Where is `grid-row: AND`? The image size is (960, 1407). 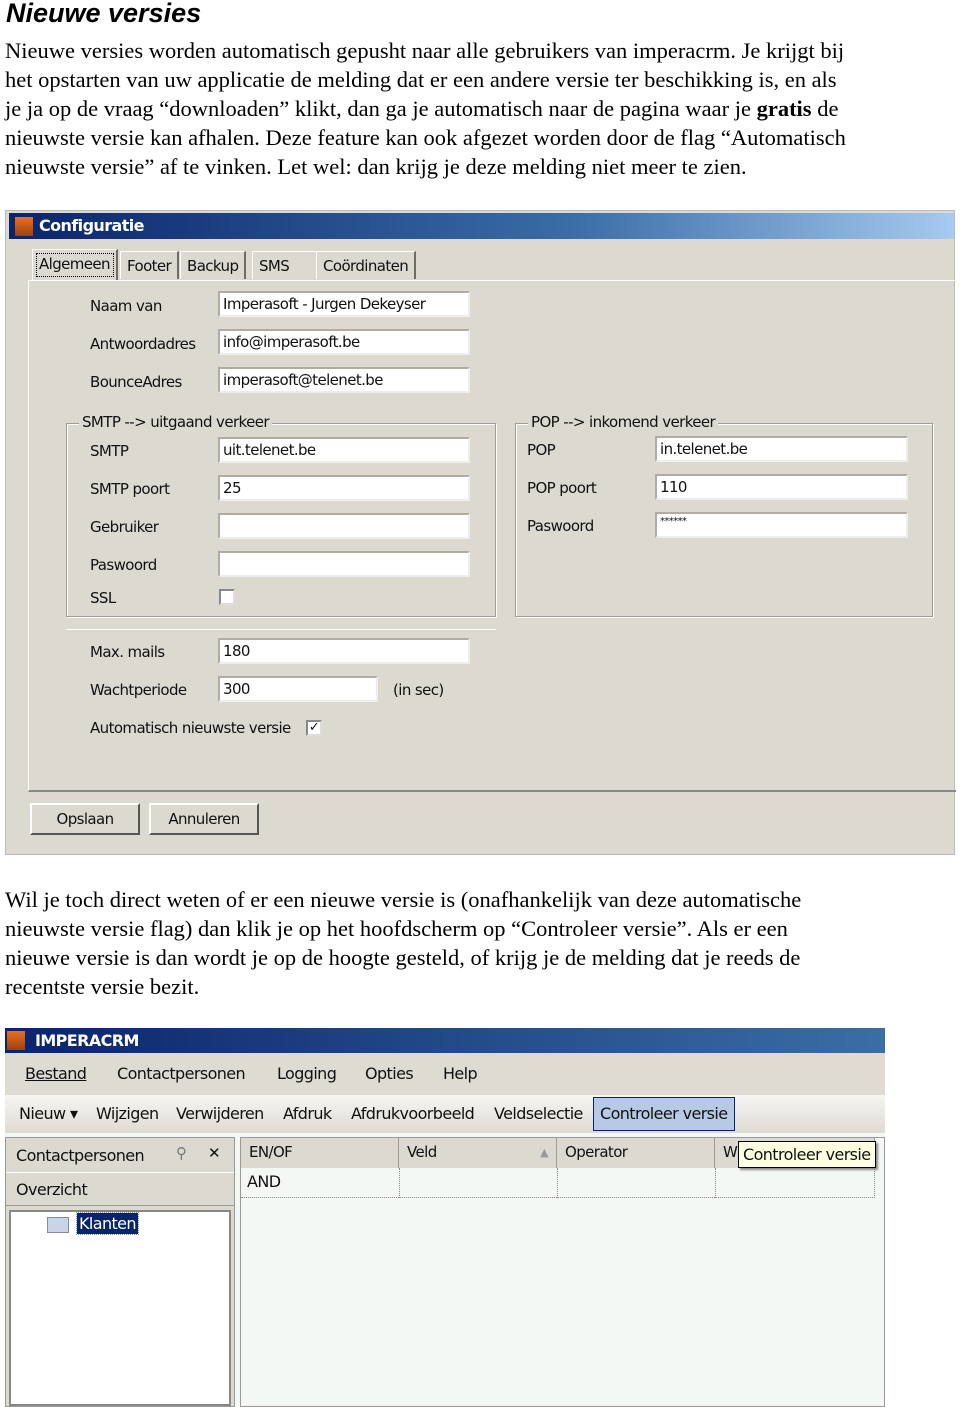 grid-row: AND is located at coordinates (558, 1183).